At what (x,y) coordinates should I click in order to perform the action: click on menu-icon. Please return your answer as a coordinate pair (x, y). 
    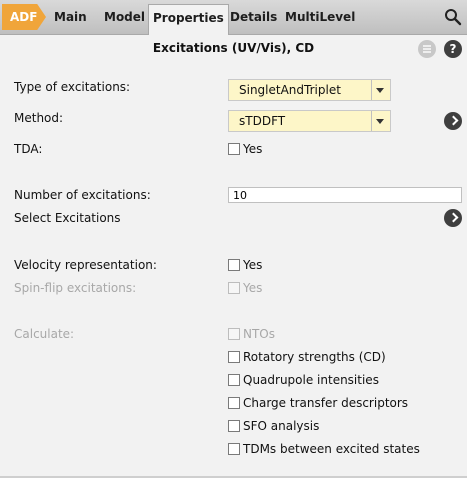
    Looking at the image, I should click on (427, 49).